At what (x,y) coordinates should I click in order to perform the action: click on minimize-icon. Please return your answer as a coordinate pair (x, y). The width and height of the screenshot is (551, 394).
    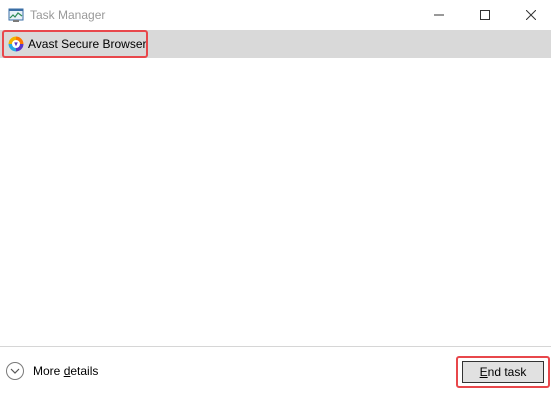
    Looking at the image, I should click on (439, 15).